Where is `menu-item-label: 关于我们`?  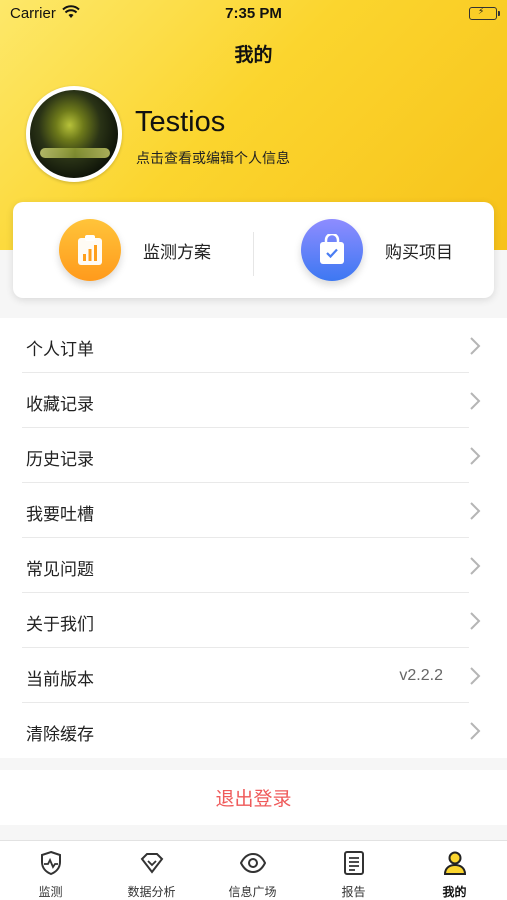
menu-item-label: 关于我们 is located at coordinates (60, 625).